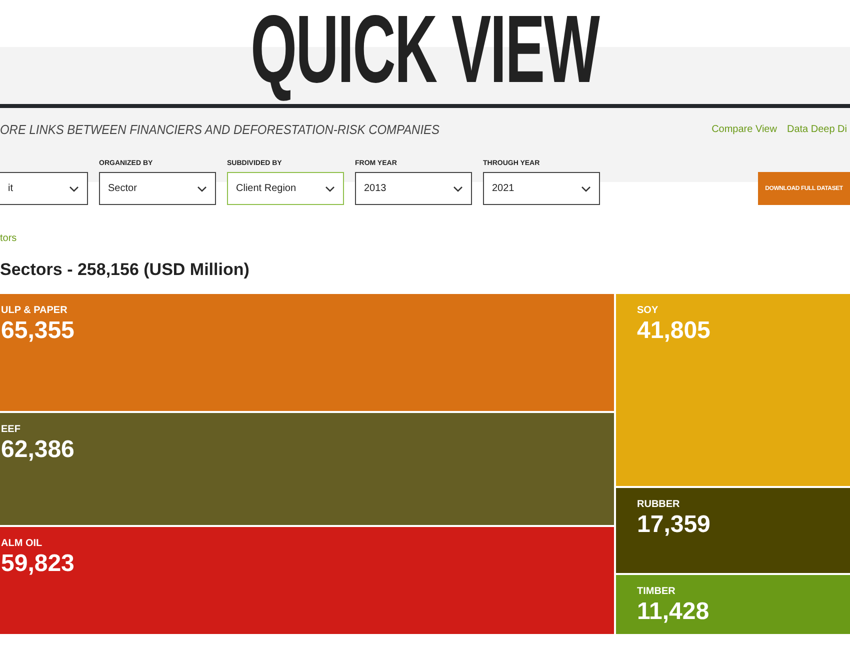  What do you see at coordinates (37, 564) in the screenshot?
I see `tile-value: 59,823` at bounding box center [37, 564].